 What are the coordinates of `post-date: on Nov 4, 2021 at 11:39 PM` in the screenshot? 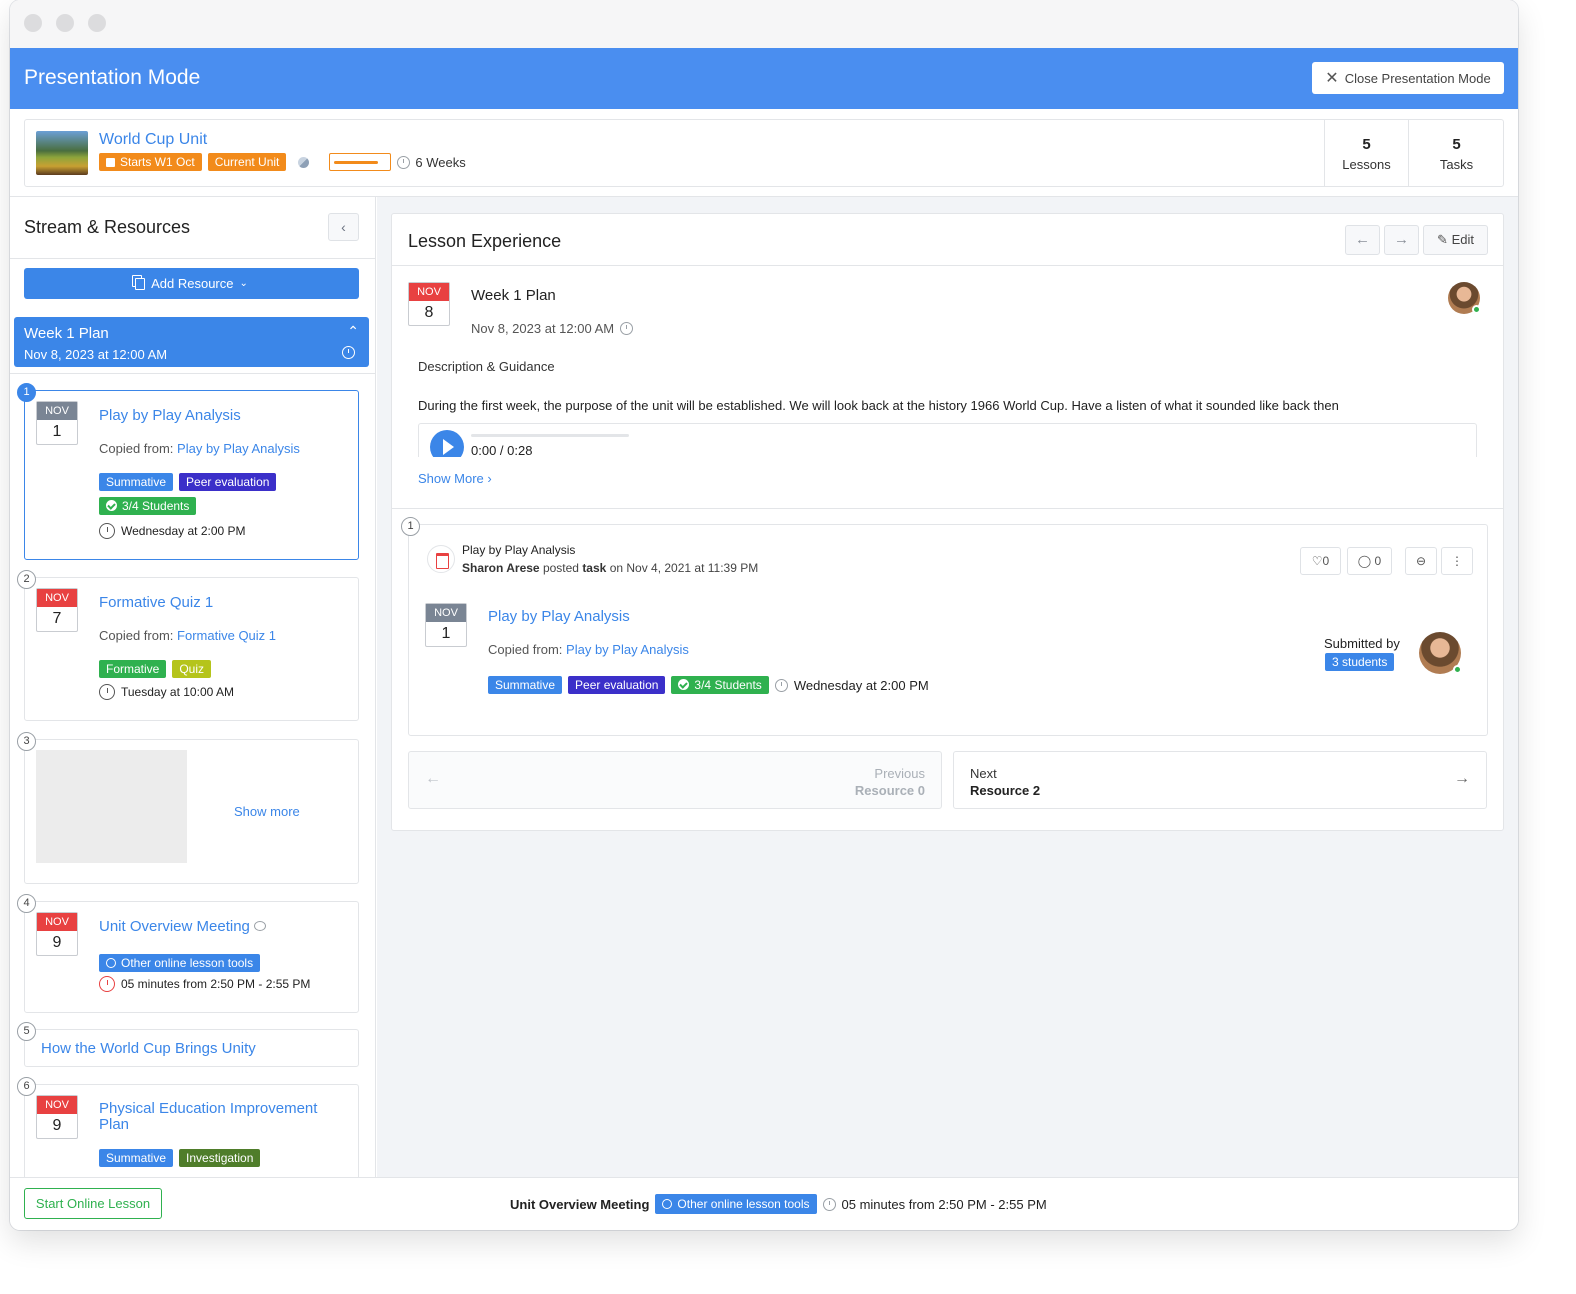 It's located at (684, 568).